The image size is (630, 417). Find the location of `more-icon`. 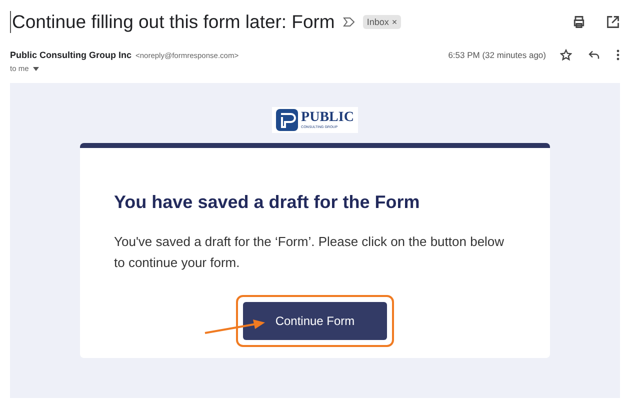

more-icon is located at coordinates (618, 55).